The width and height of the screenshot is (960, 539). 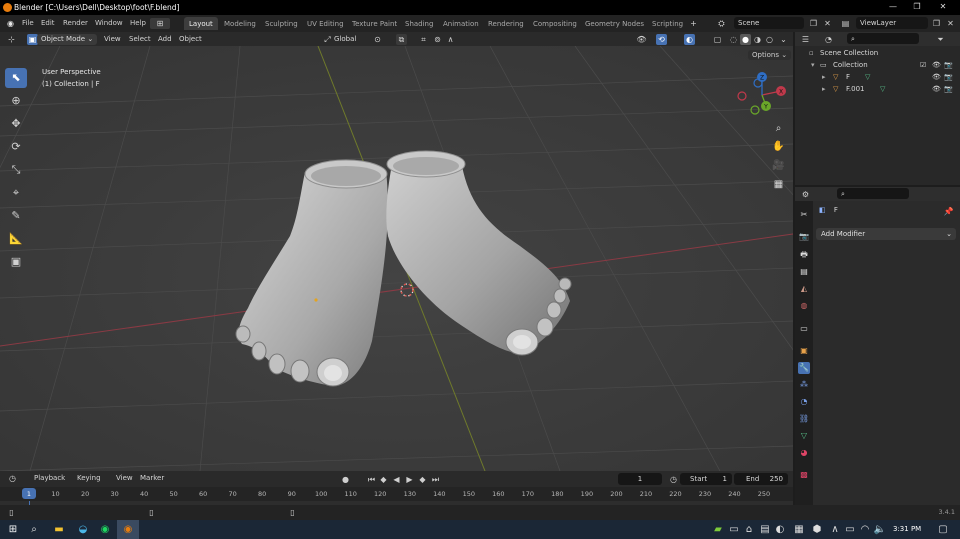 What do you see at coordinates (16, 262) in the screenshot?
I see `add-cube-tool-icon: ▣` at bounding box center [16, 262].